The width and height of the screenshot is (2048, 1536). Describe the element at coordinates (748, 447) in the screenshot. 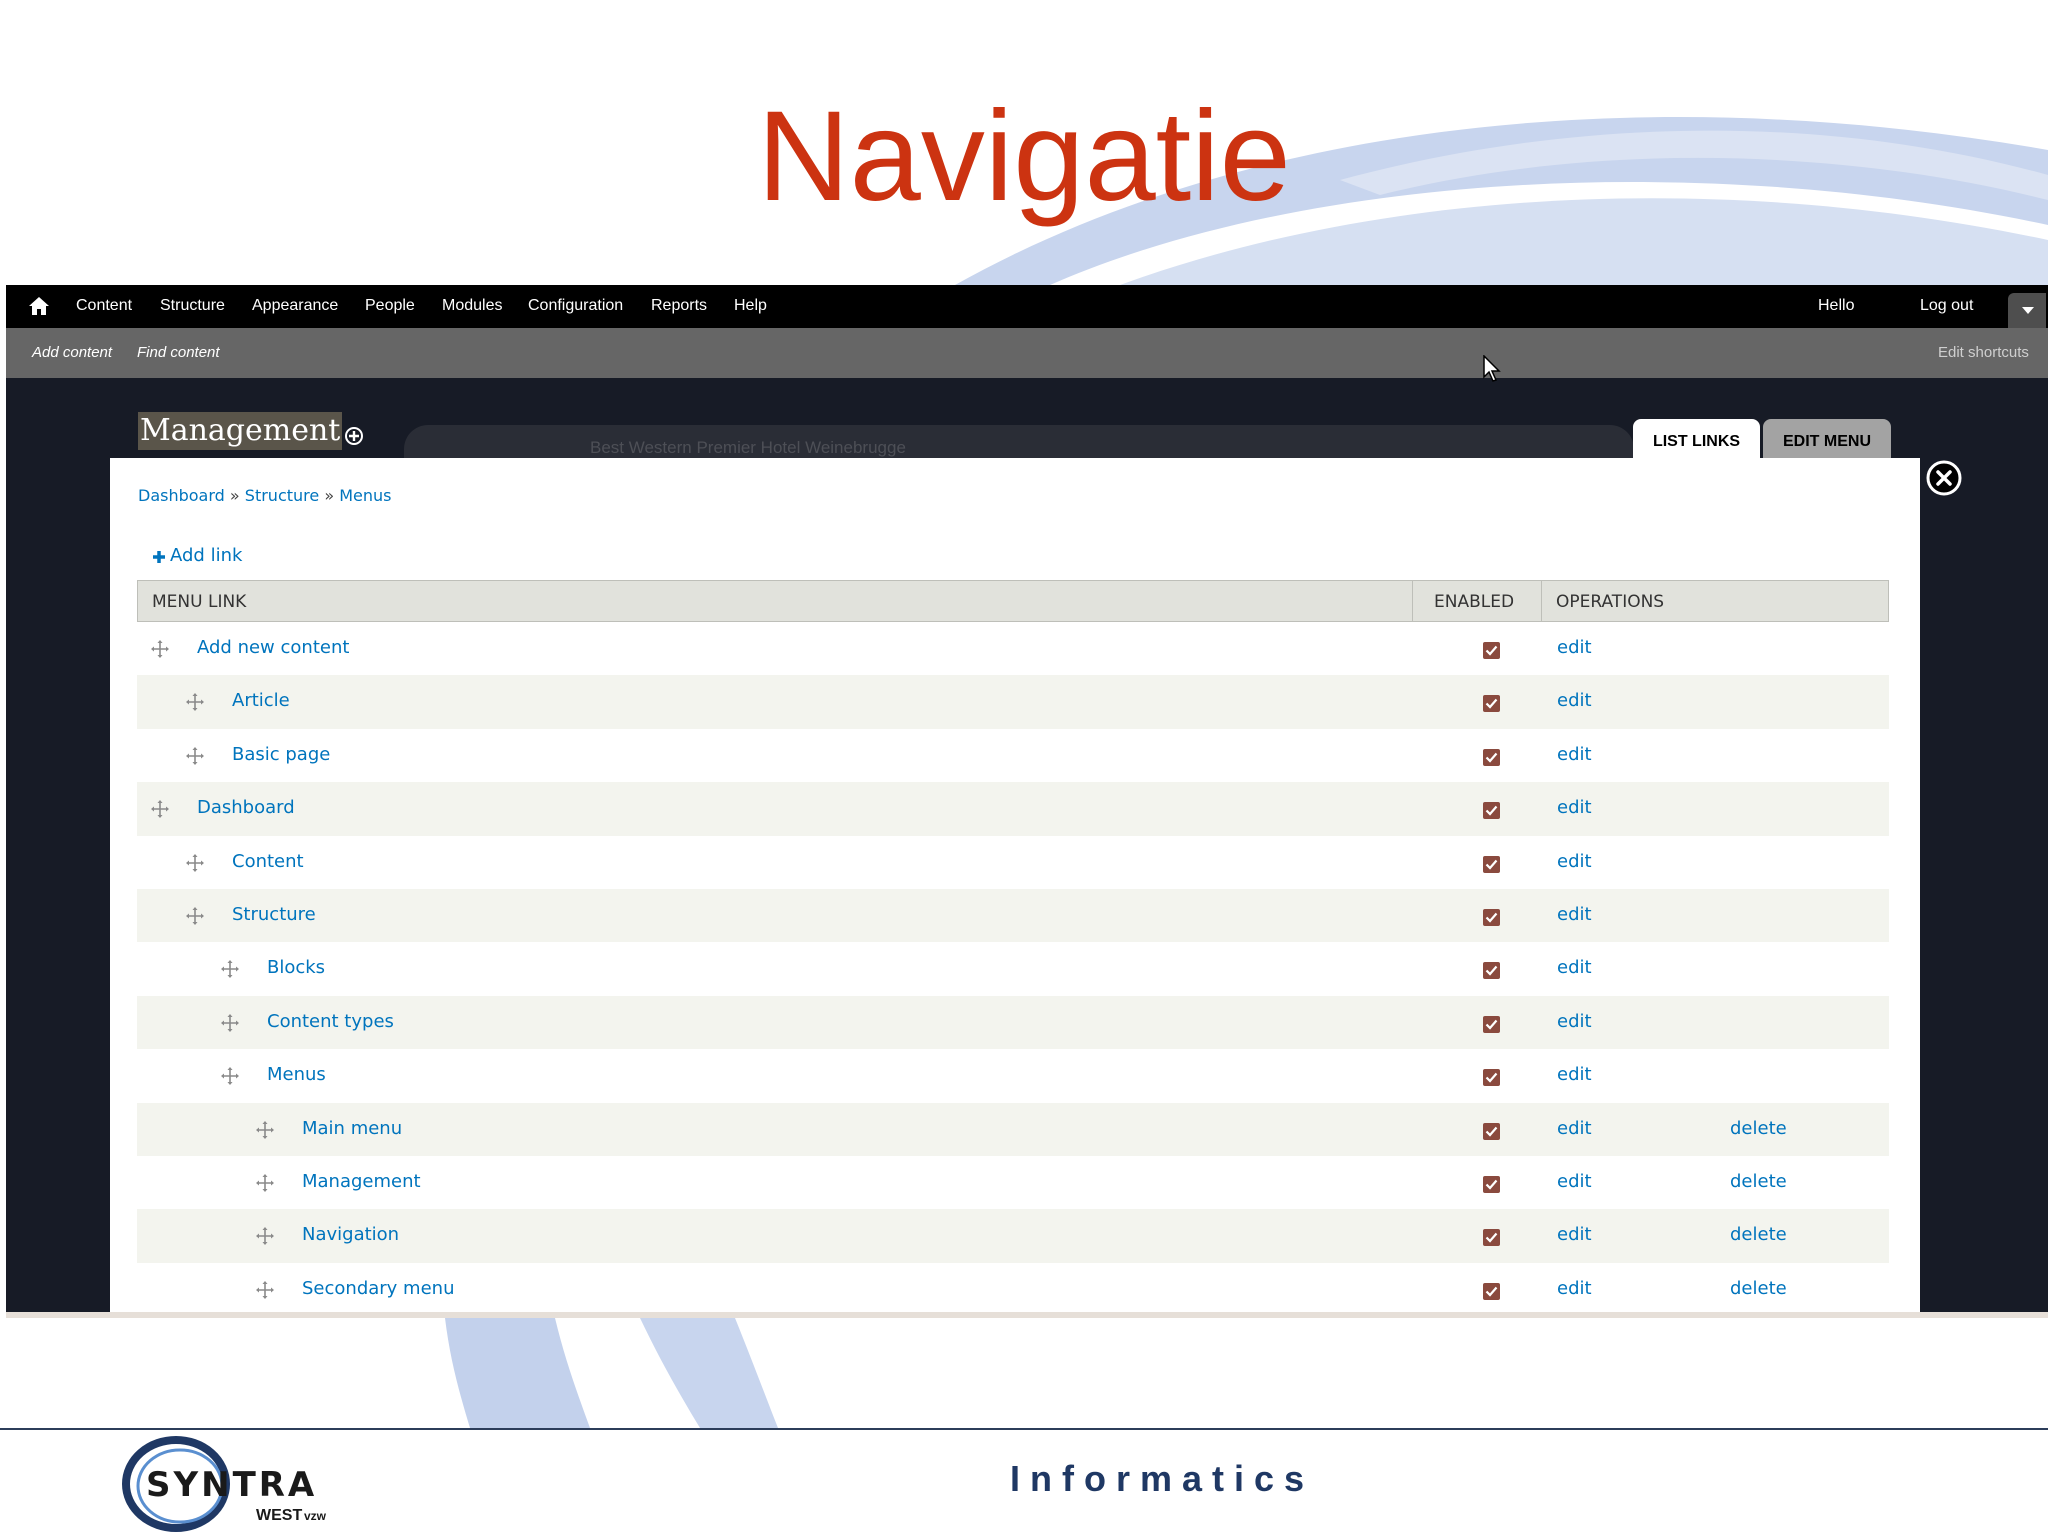

I see `background-page-title: Best Western Premier Hotel Weinebrugge` at that location.